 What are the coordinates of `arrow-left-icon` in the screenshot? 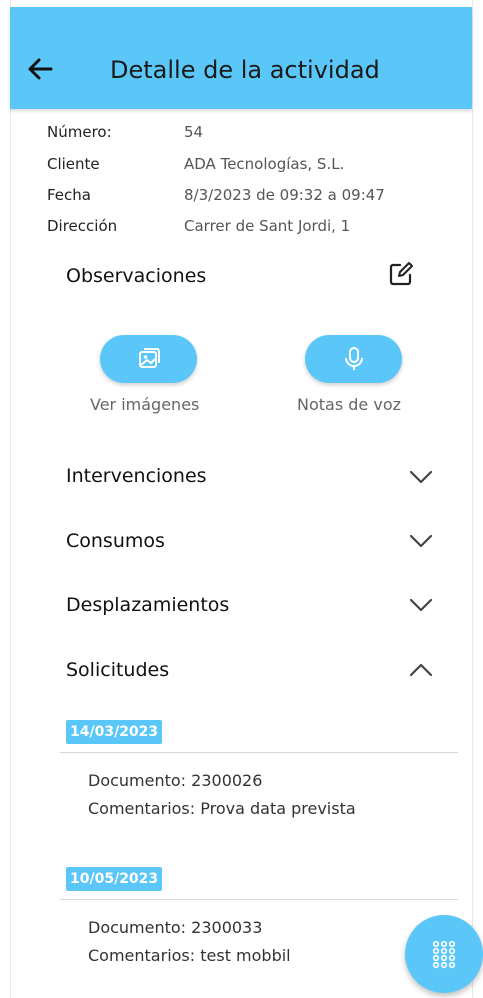 It's located at (40, 69).